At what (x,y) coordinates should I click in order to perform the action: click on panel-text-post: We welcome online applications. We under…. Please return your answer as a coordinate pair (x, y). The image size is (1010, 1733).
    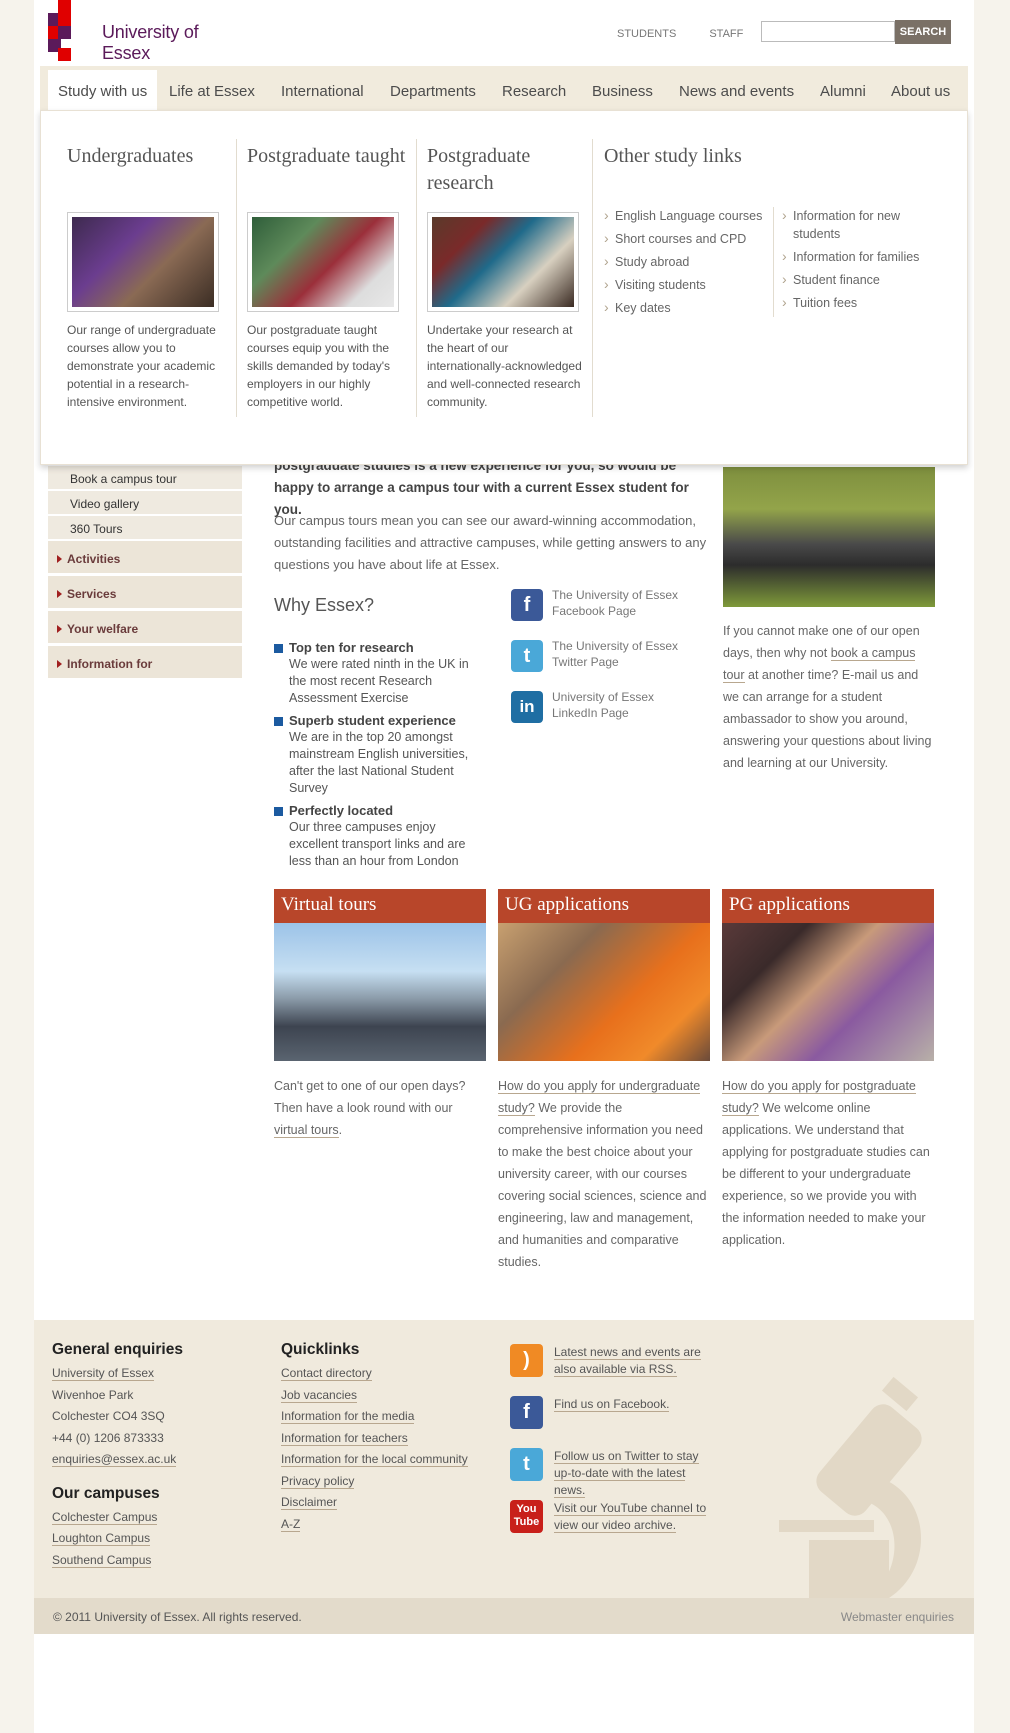
    Looking at the image, I should click on (826, 1174).